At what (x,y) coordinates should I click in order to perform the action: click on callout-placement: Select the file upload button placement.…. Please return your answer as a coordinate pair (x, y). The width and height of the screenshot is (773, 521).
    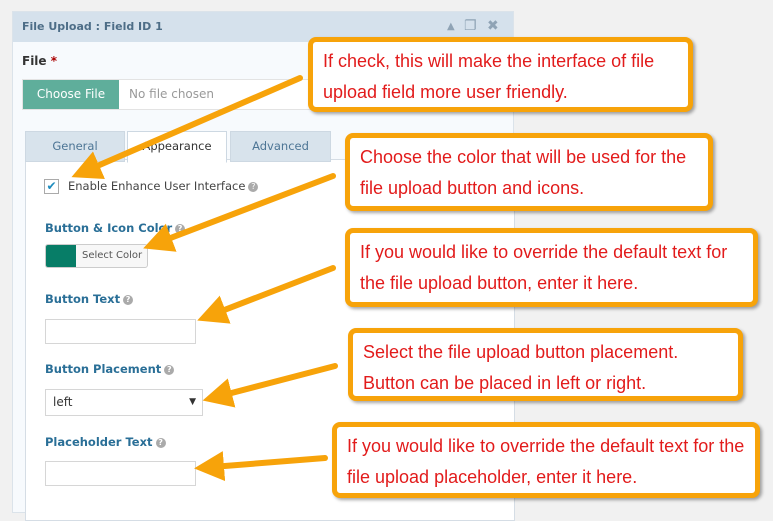
    Looking at the image, I should click on (545, 364).